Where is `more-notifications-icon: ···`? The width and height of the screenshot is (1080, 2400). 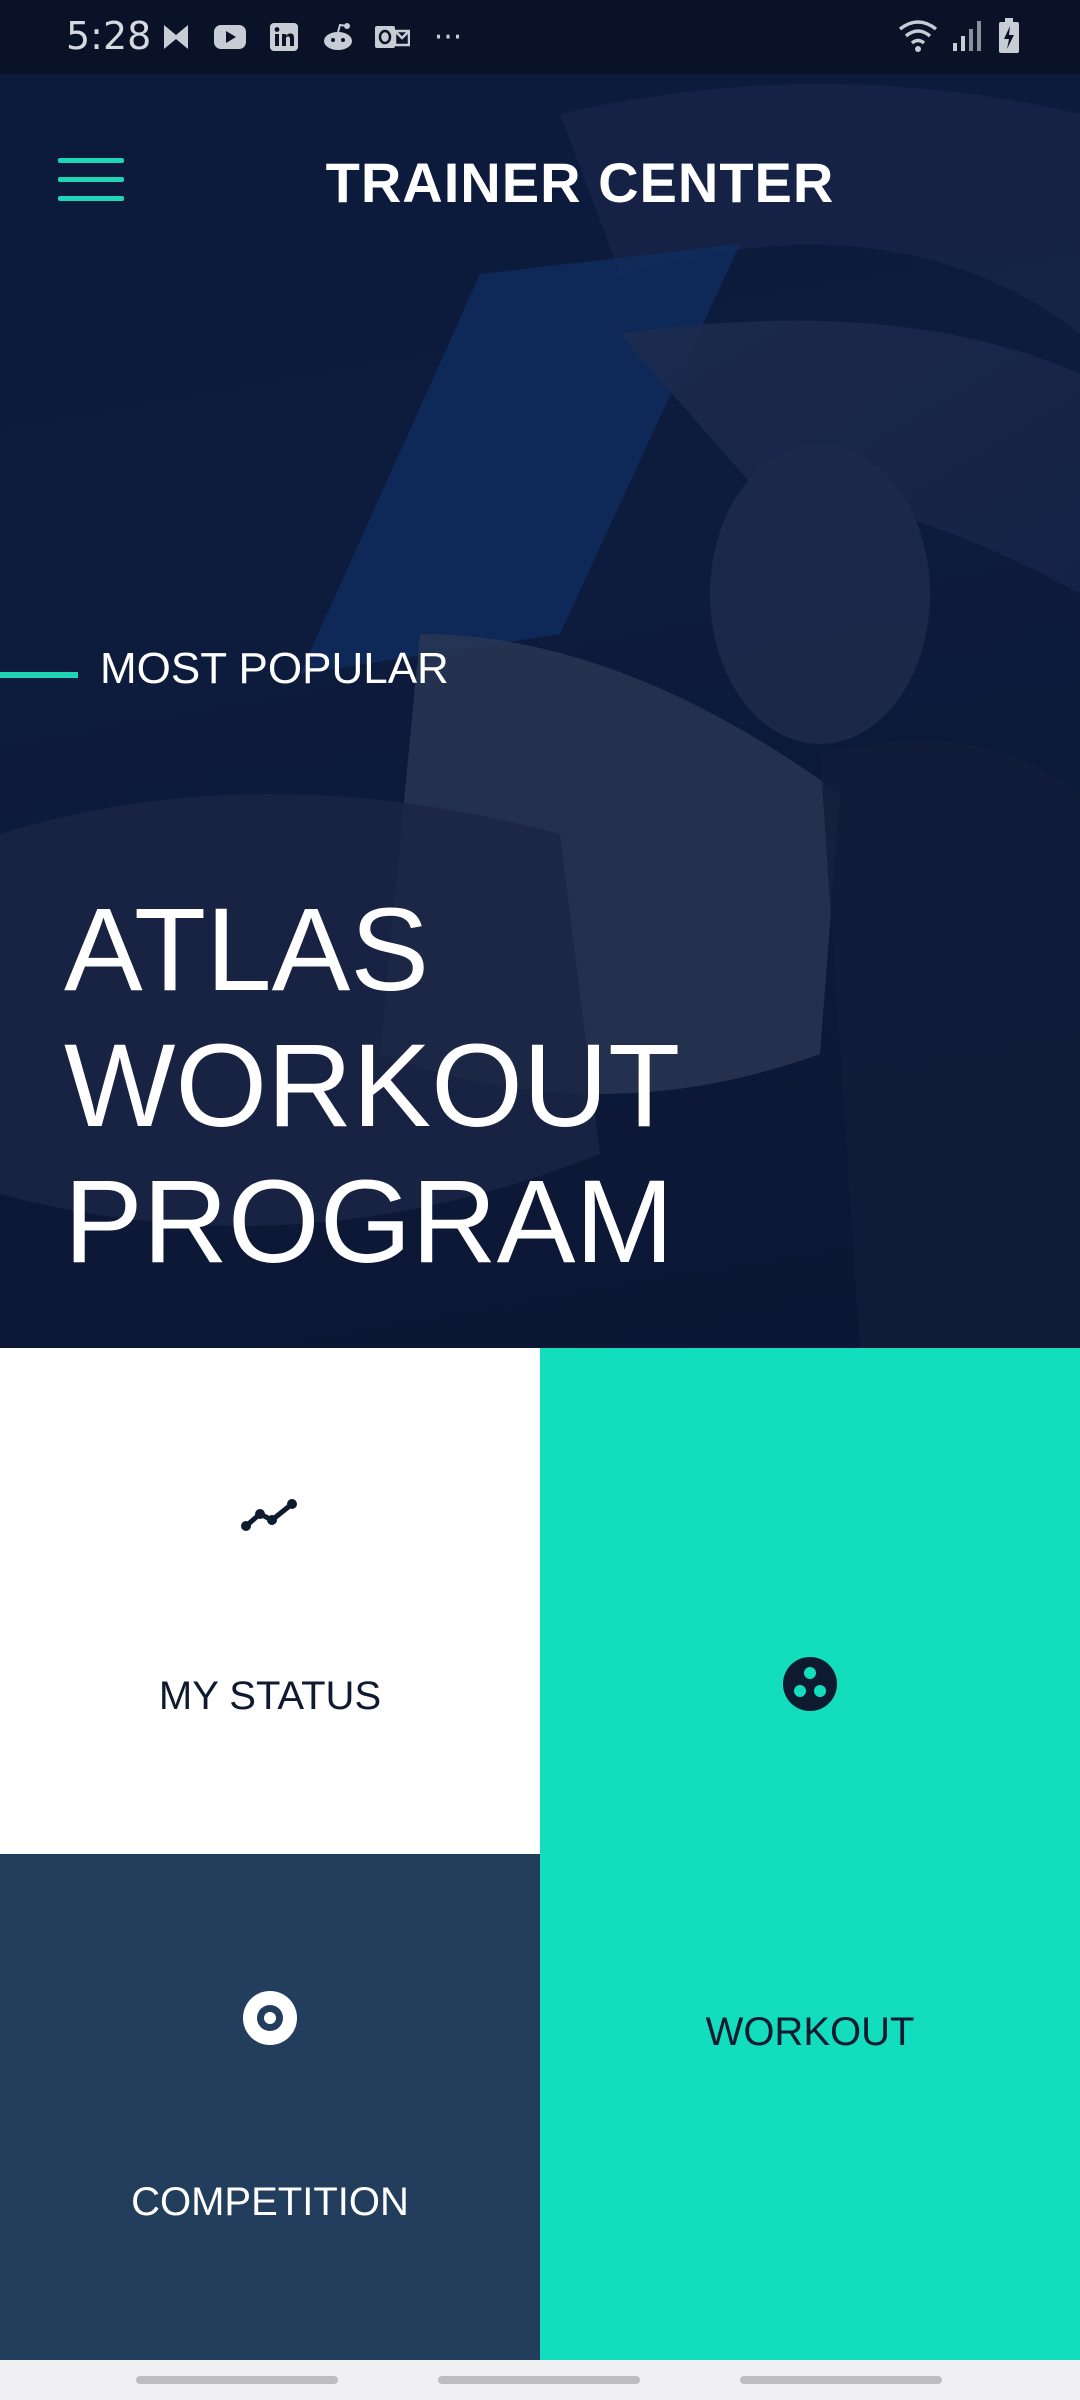
more-notifications-icon: ··· is located at coordinates (448, 37).